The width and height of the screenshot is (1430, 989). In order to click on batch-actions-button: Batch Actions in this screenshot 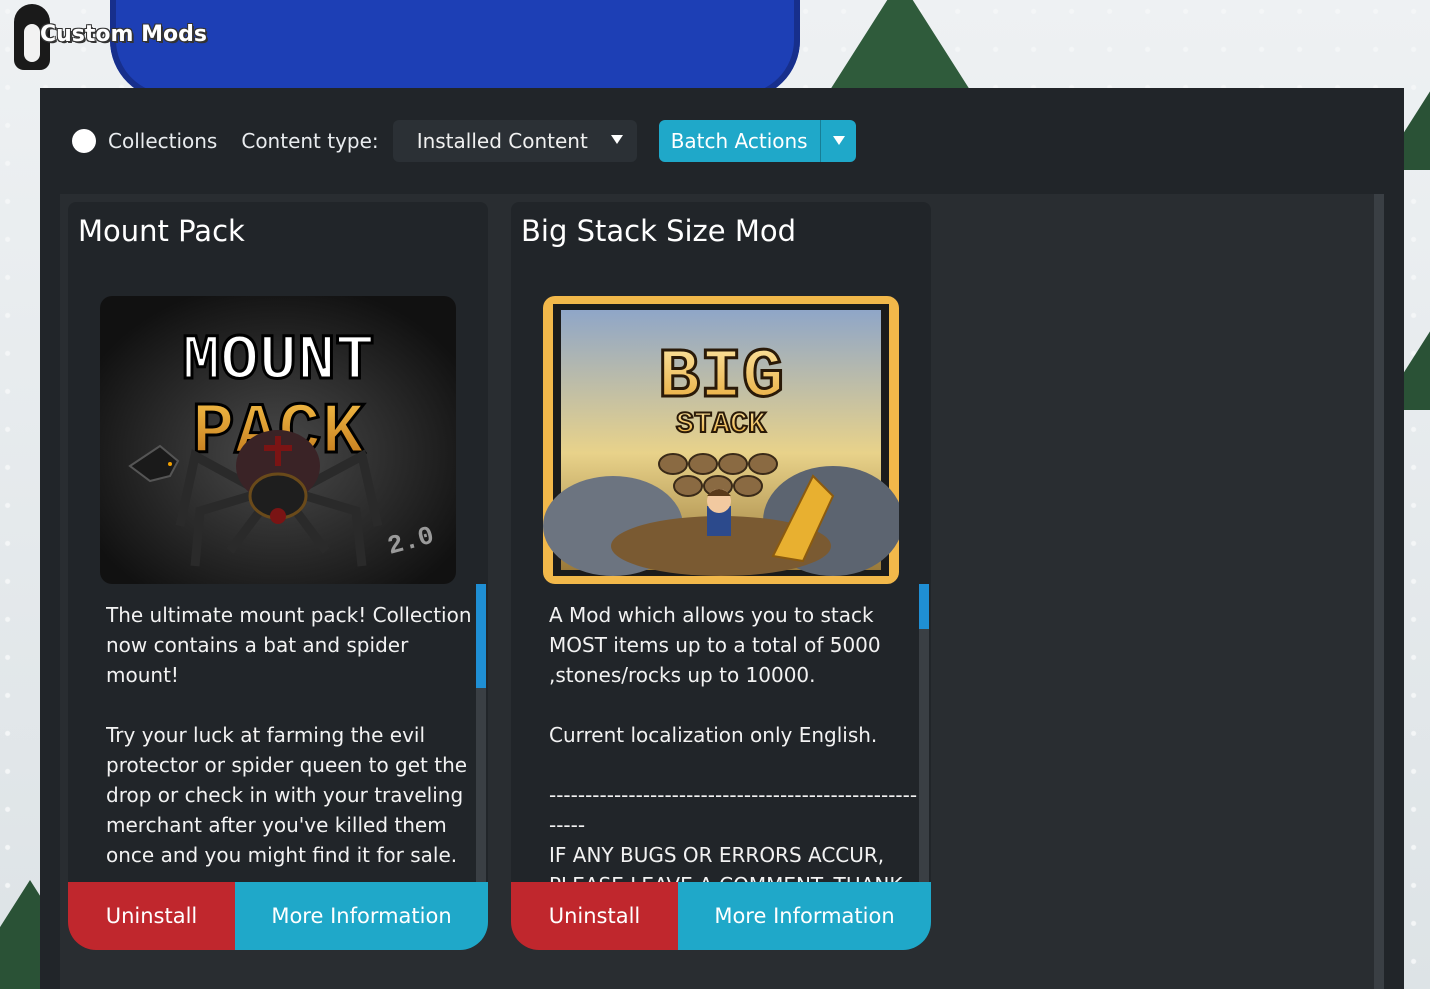, I will do `click(757, 141)`.